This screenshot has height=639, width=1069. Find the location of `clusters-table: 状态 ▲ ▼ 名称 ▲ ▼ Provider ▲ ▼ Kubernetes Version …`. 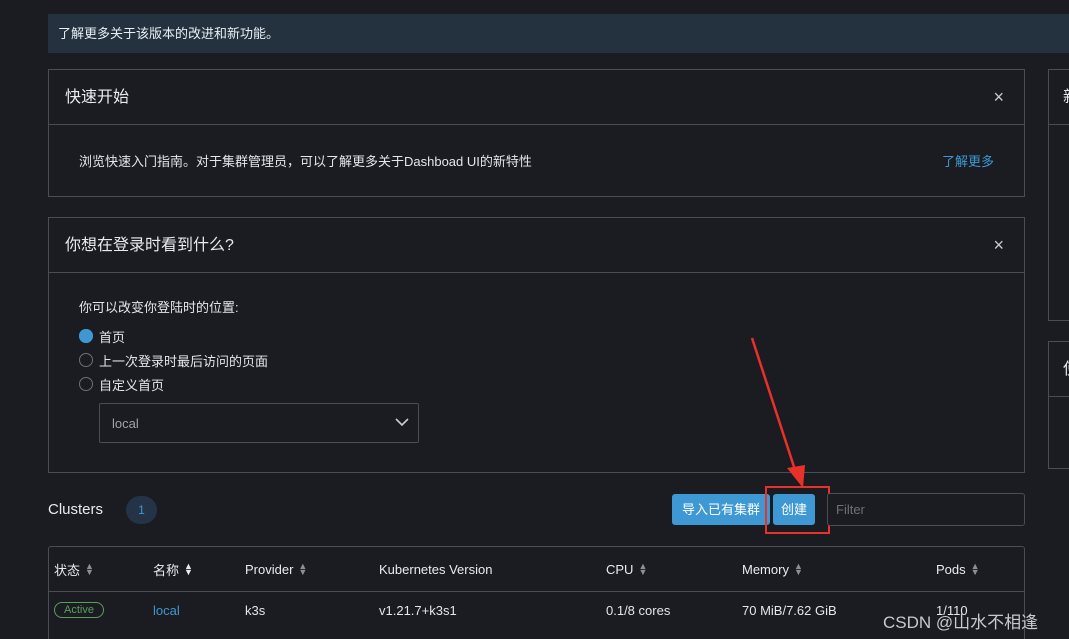

clusters-table: 状态 ▲ ▼ 名称 ▲ ▼ Provider ▲ ▼ Kubernetes Version … is located at coordinates (536, 592).